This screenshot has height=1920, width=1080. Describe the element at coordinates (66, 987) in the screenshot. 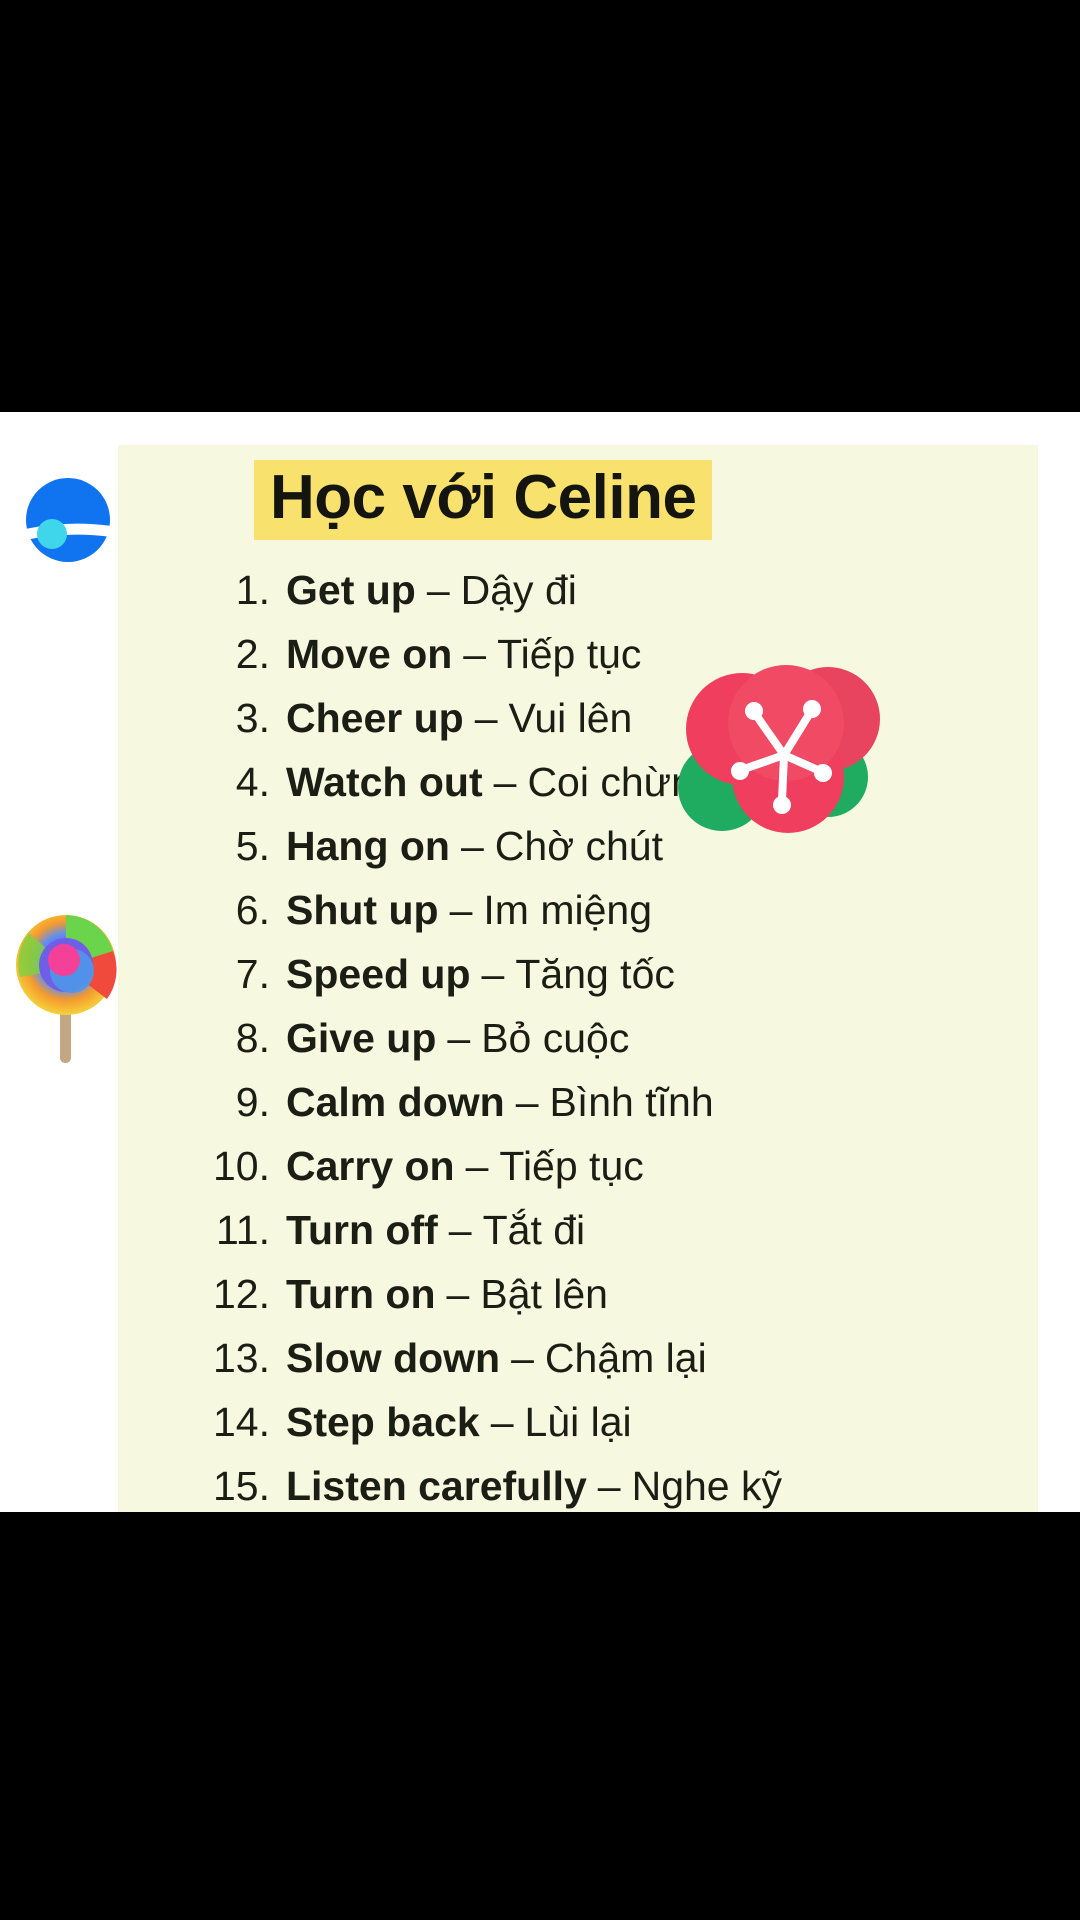

I see `lollipop-icon` at that location.